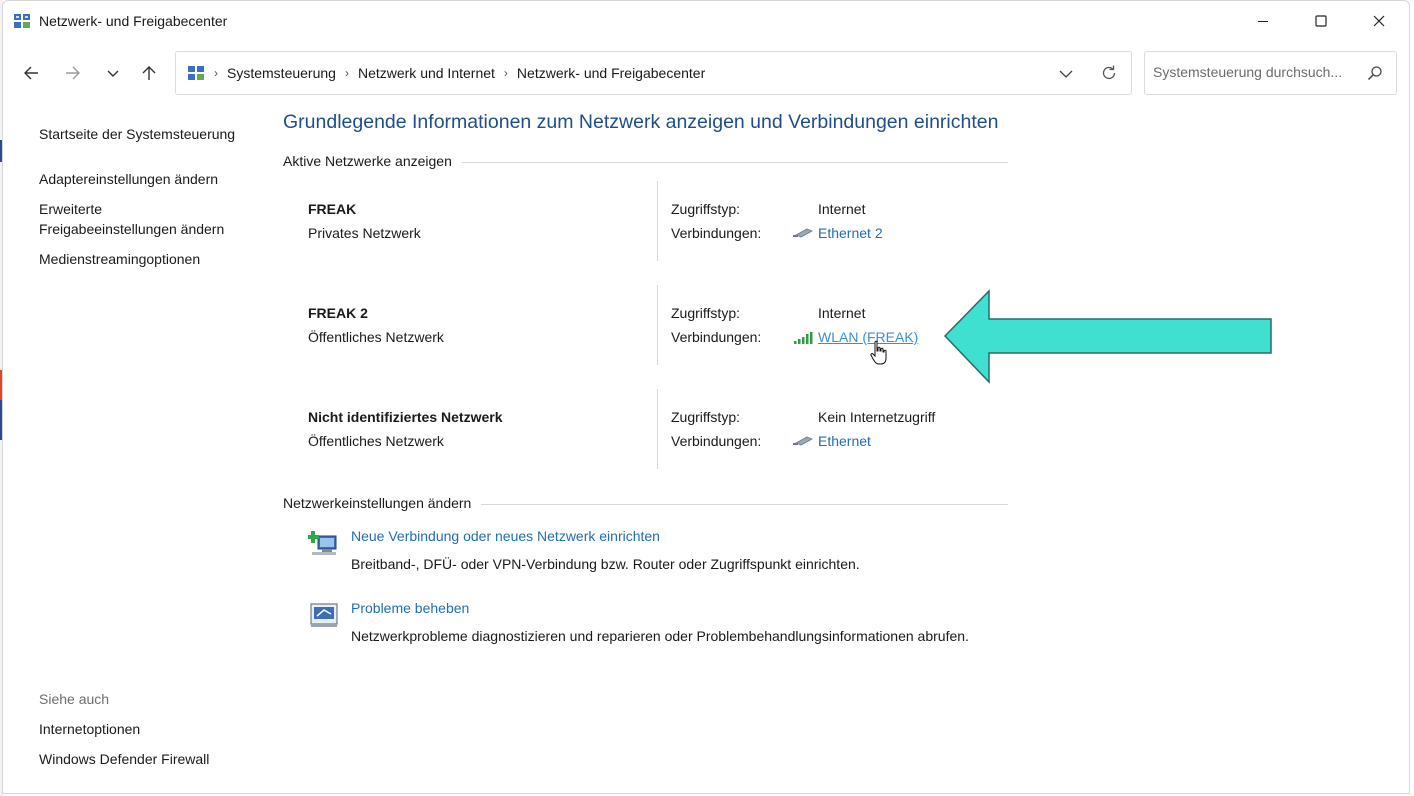  I want to click on close-icon, so click(1379, 21).